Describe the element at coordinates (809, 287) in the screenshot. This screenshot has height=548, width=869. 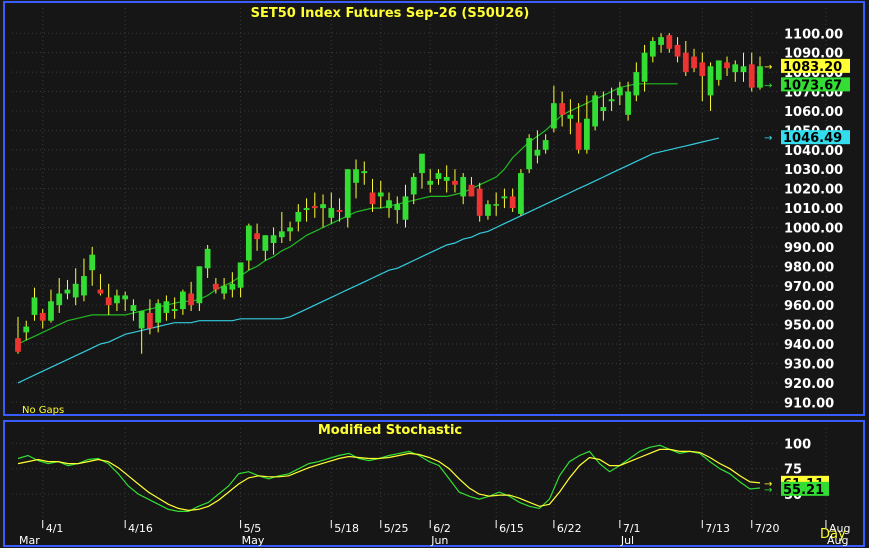
I see `price-tick-label: 970.00` at that location.